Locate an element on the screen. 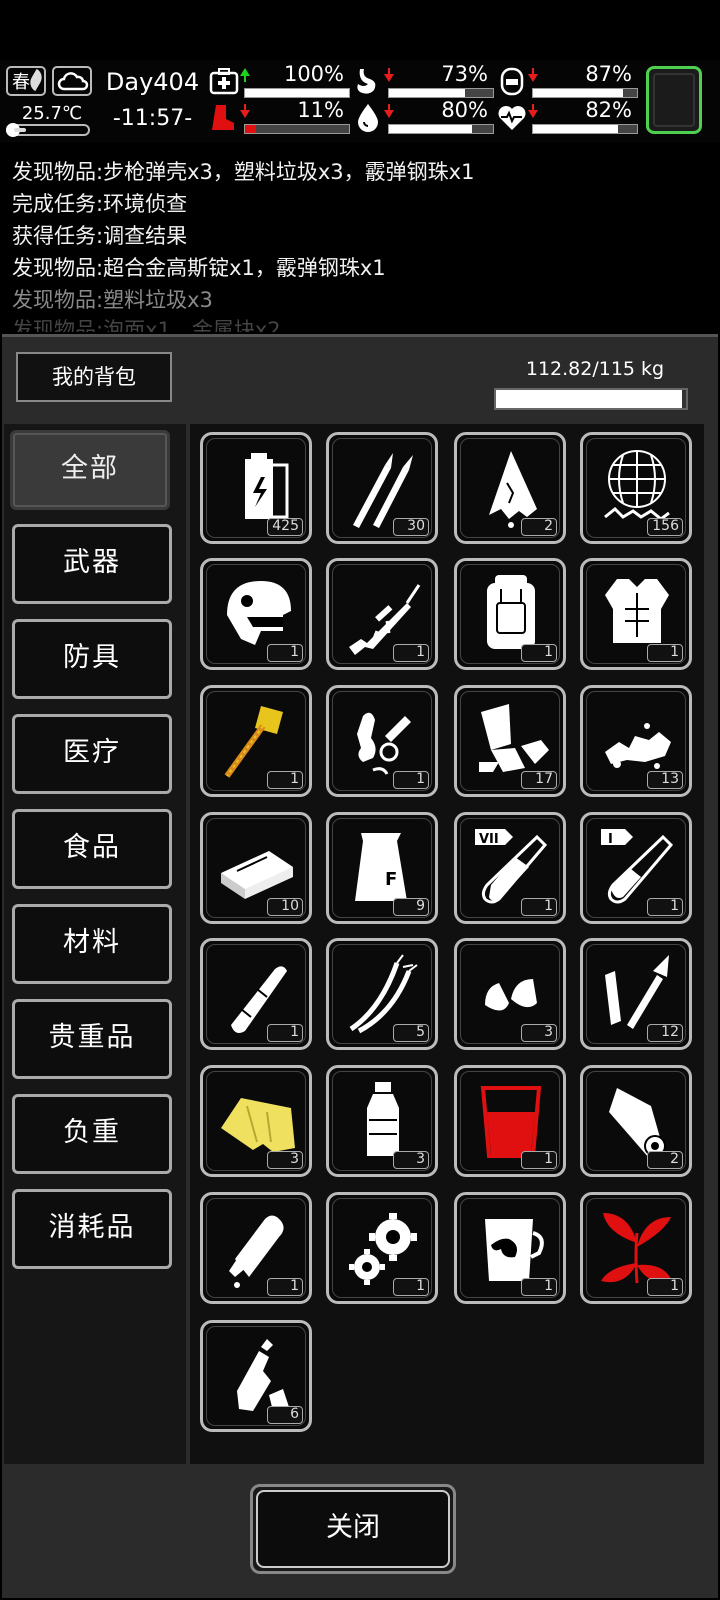  svg-text: I is located at coordinates (610, 839).